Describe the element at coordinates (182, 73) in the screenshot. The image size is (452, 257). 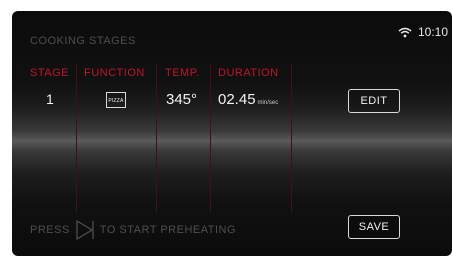
I see `column-header-temp: TEMP.` at that location.